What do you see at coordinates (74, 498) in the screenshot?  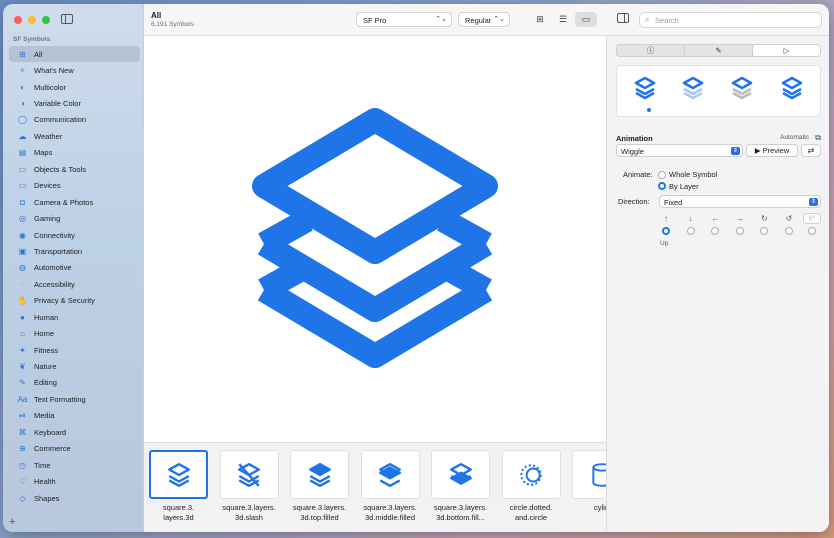 I see `sidebar-item-shapes: ◇ Shapes` at bounding box center [74, 498].